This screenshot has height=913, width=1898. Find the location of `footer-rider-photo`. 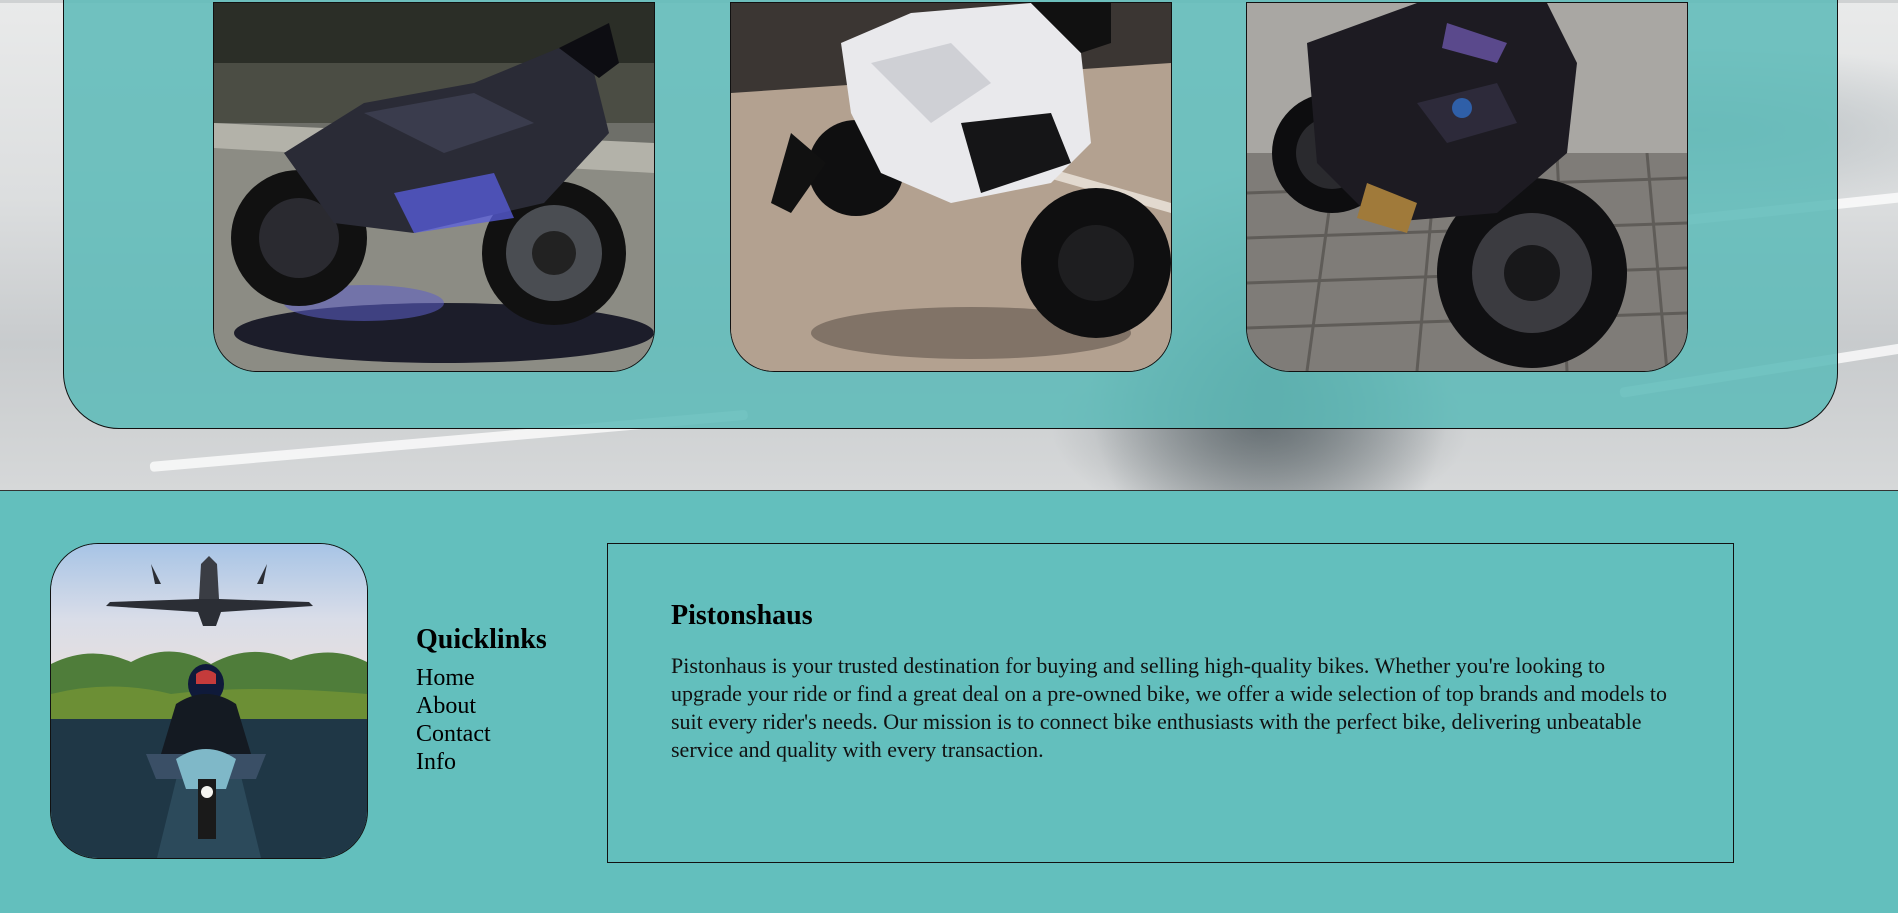

footer-rider-photo is located at coordinates (209, 701).